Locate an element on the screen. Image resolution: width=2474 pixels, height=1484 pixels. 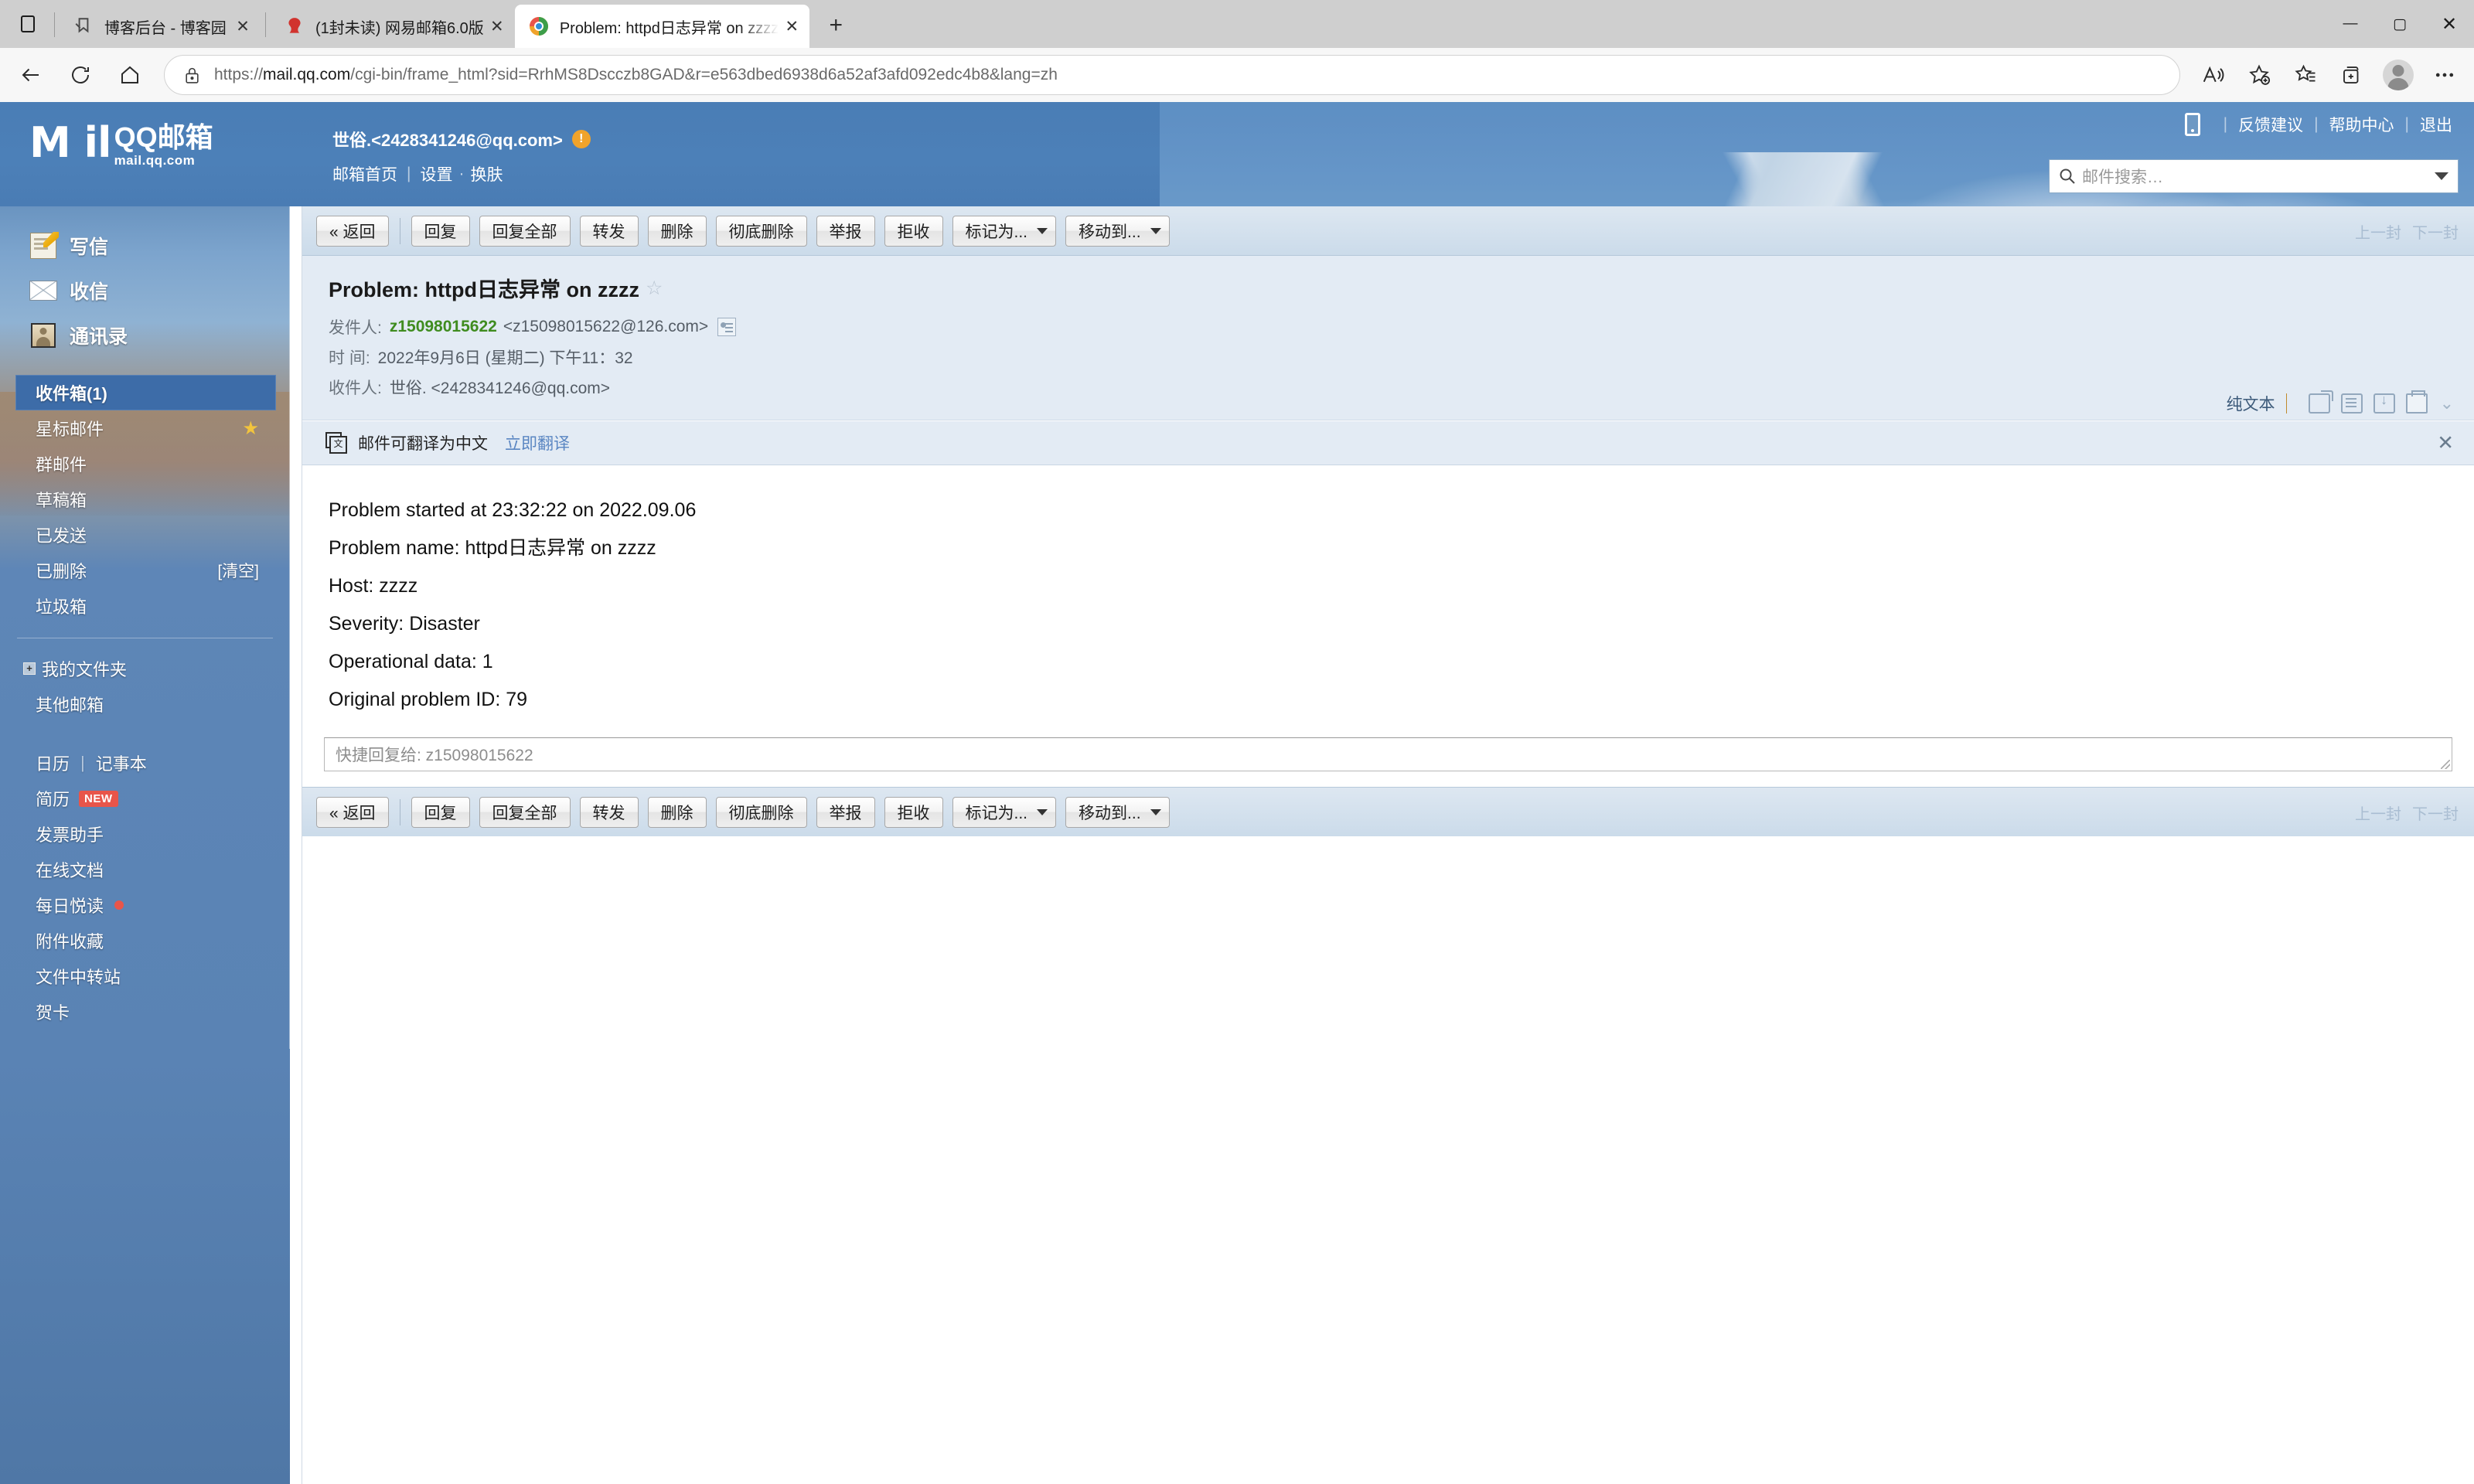
sidebar-item-compose: 写信 is located at coordinates (159, 245).